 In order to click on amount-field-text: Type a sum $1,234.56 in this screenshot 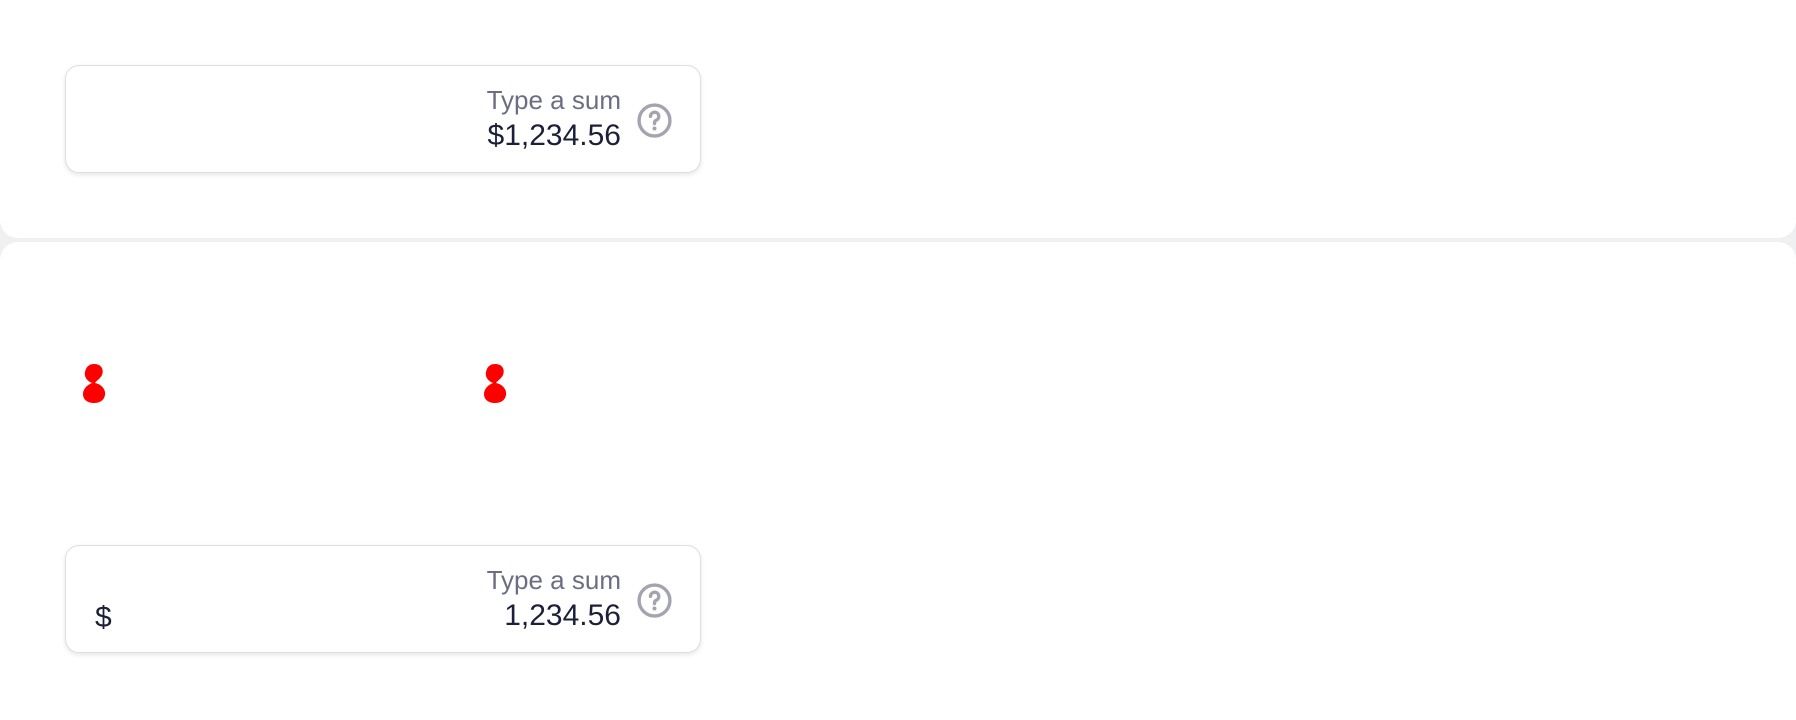, I will do `click(554, 120)`.